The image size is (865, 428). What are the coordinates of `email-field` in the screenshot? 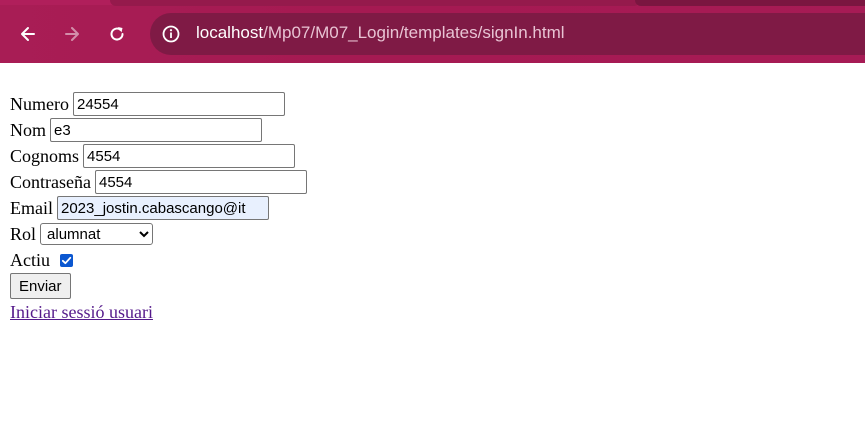 It's located at (163, 208).